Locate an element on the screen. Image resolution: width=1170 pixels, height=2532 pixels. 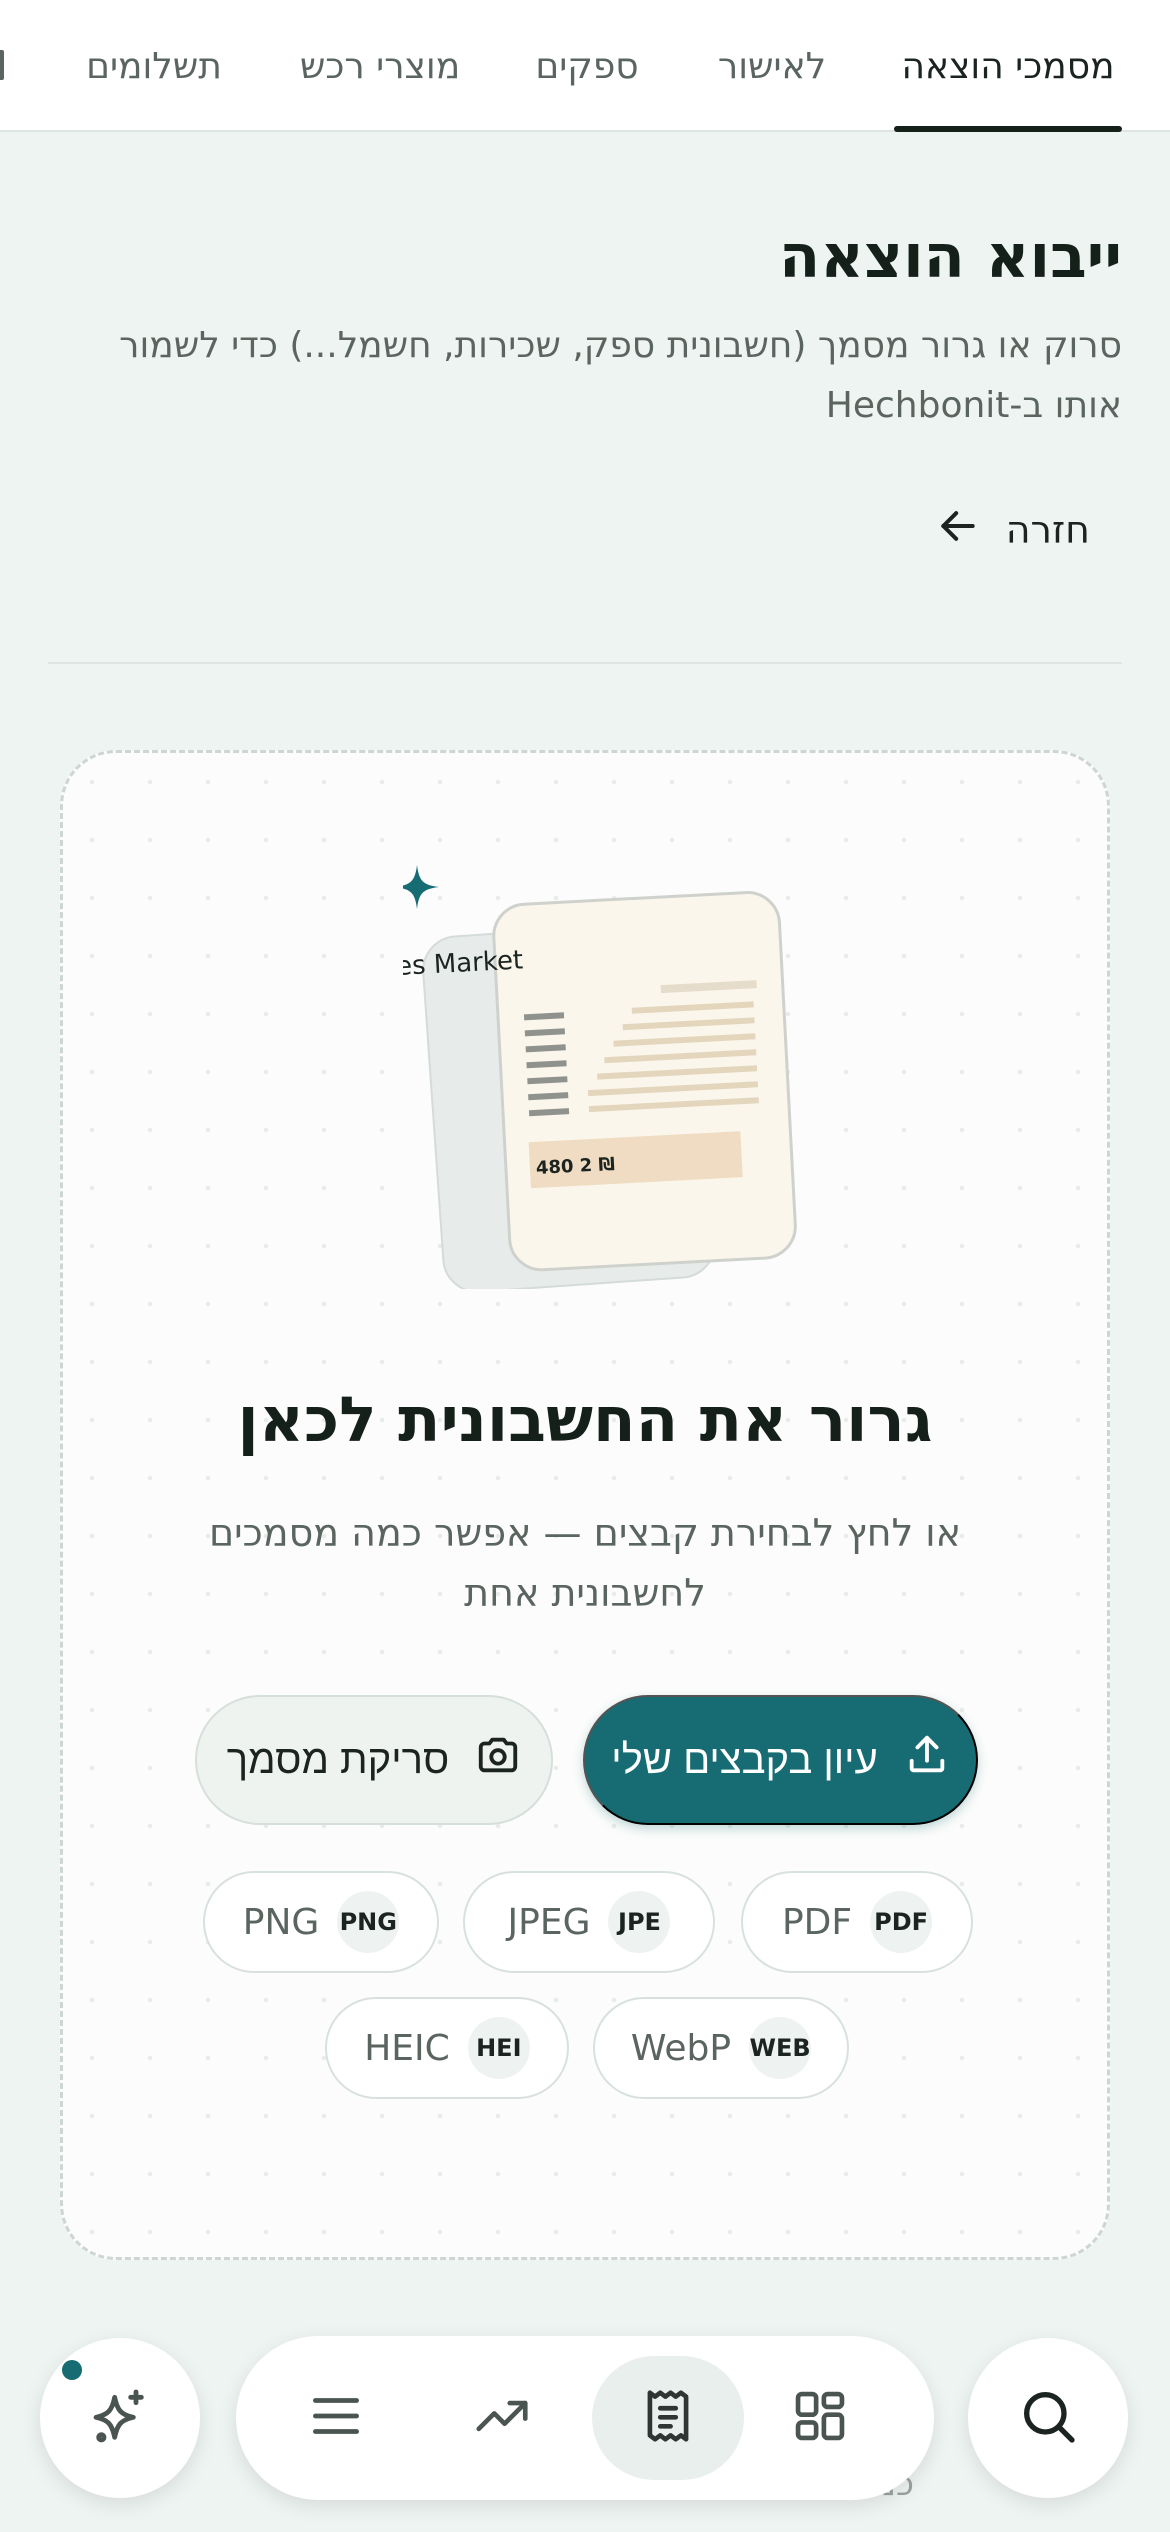
nav-dashboard is located at coordinates (820, 2418).